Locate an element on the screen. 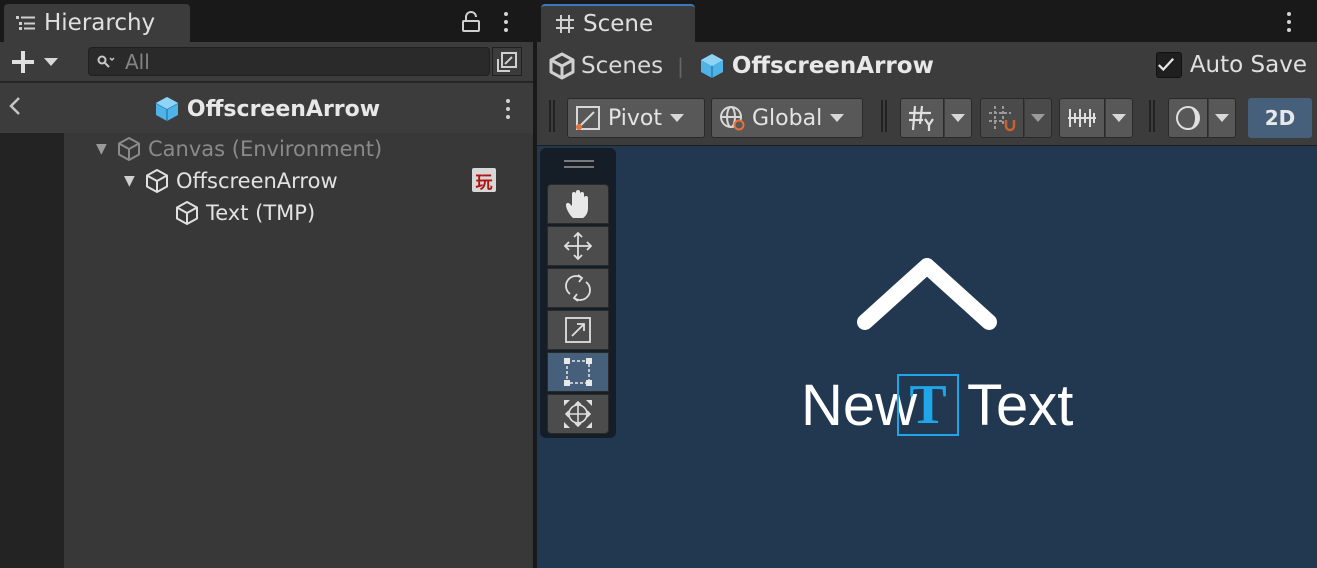 This screenshot has width=1317, height=568. checkmark-icon is located at coordinates (1165, 64).